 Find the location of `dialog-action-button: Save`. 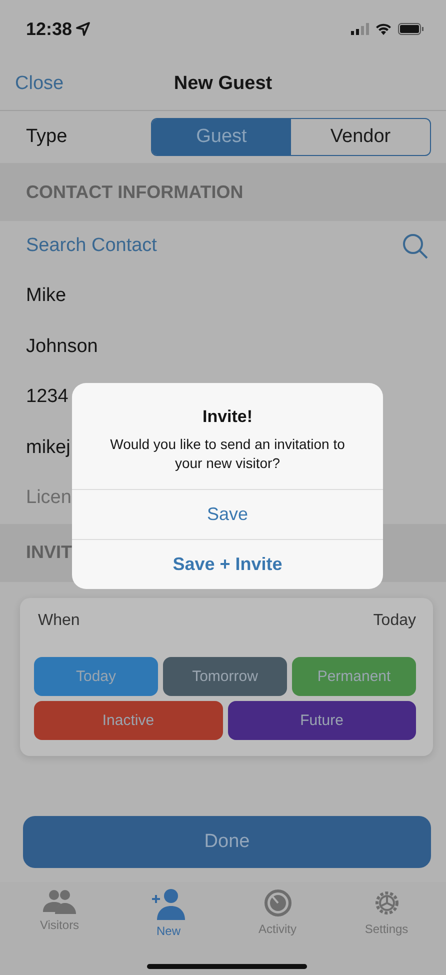

dialog-action-button: Save is located at coordinates (227, 514).